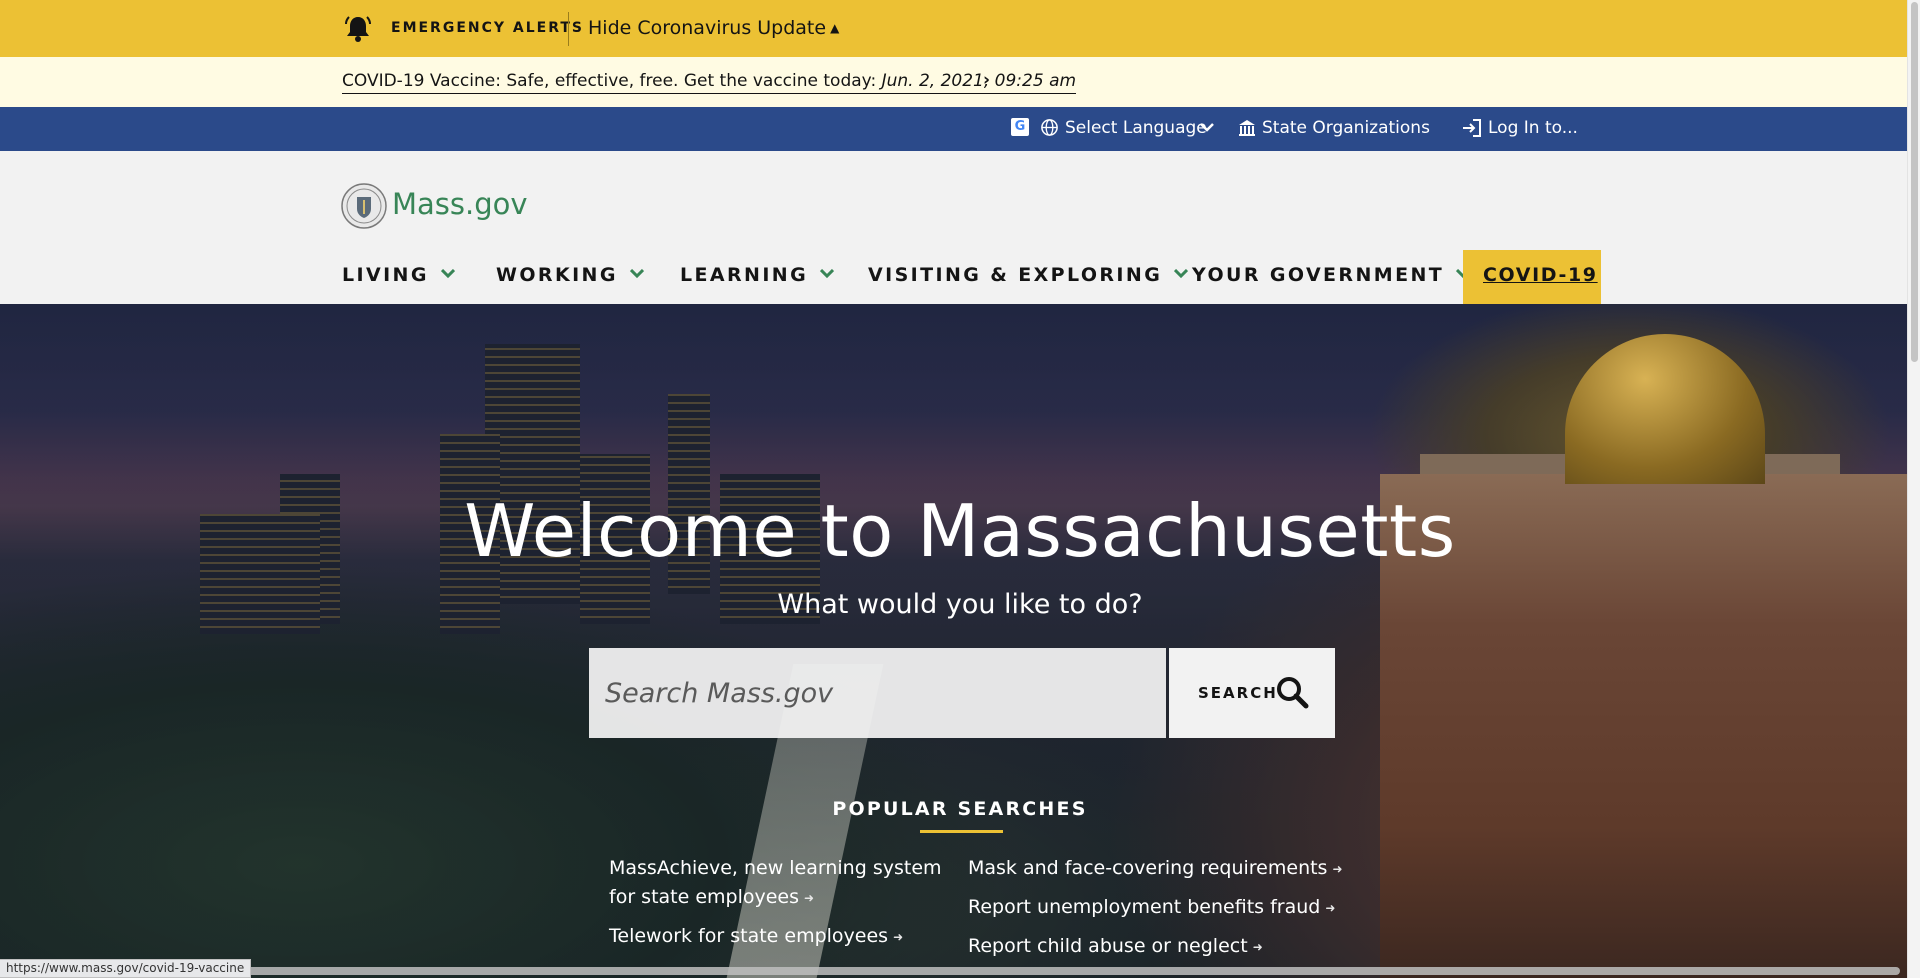 The height and width of the screenshot is (978, 1920). I want to click on search-button-label: SEARCH, so click(1238, 693).